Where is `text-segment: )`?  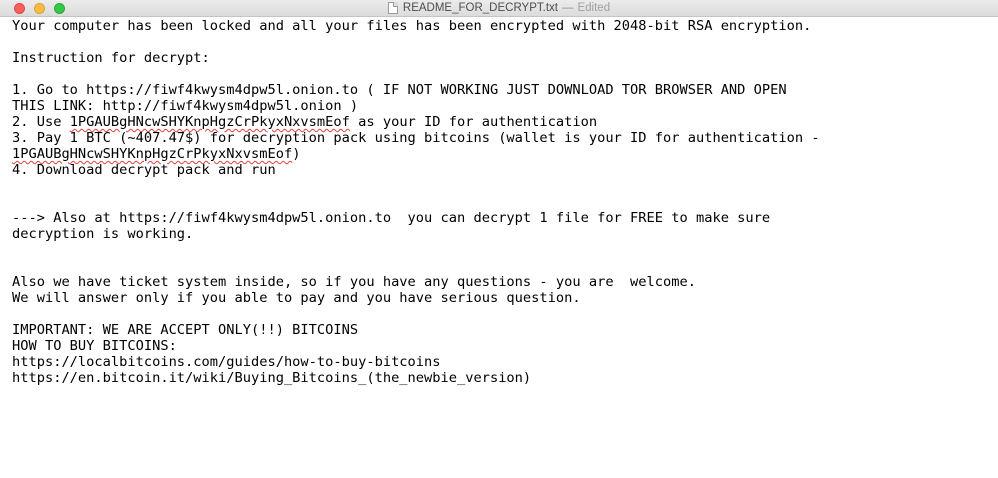 text-segment: ) is located at coordinates (296, 154).